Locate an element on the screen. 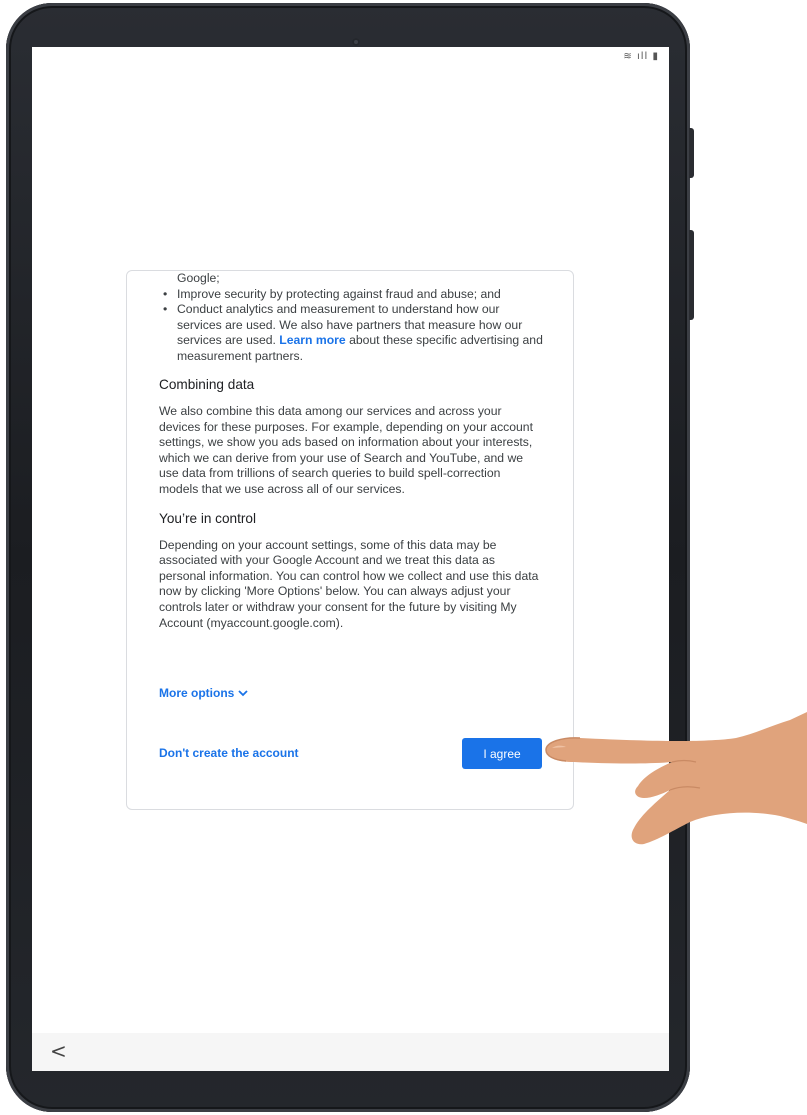  back-icon: < is located at coordinates (58, 1051).